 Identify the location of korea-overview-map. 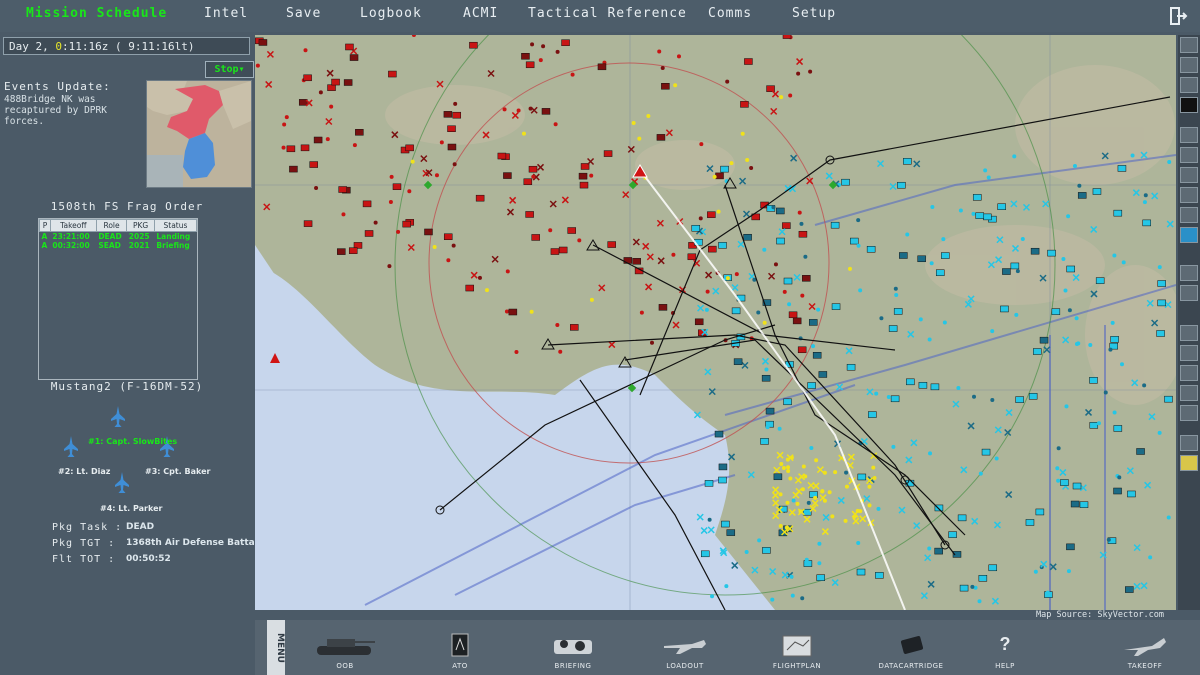
(199, 134).